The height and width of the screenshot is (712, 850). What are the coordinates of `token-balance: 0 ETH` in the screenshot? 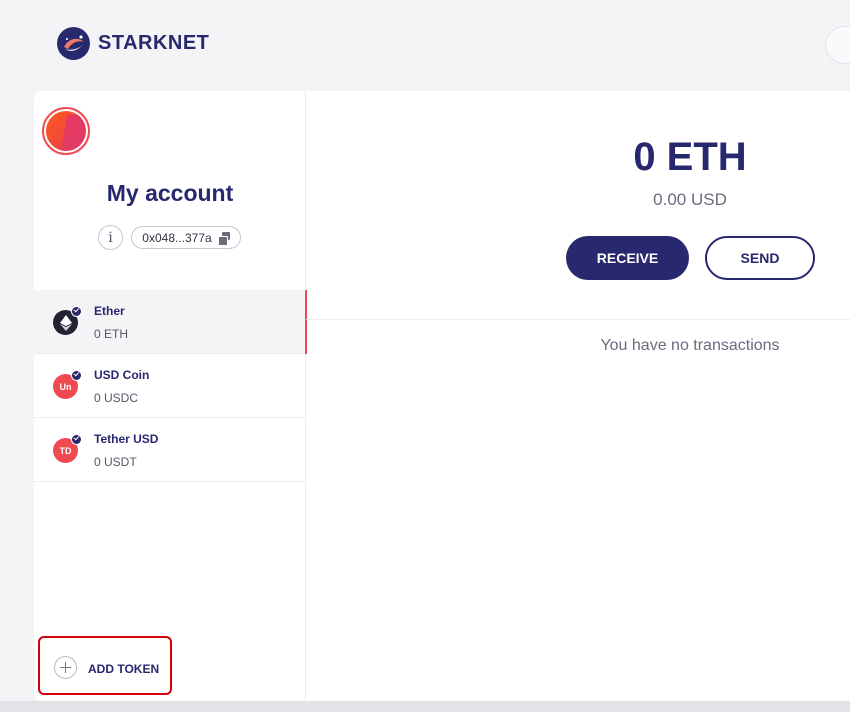 It's located at (111, 334).